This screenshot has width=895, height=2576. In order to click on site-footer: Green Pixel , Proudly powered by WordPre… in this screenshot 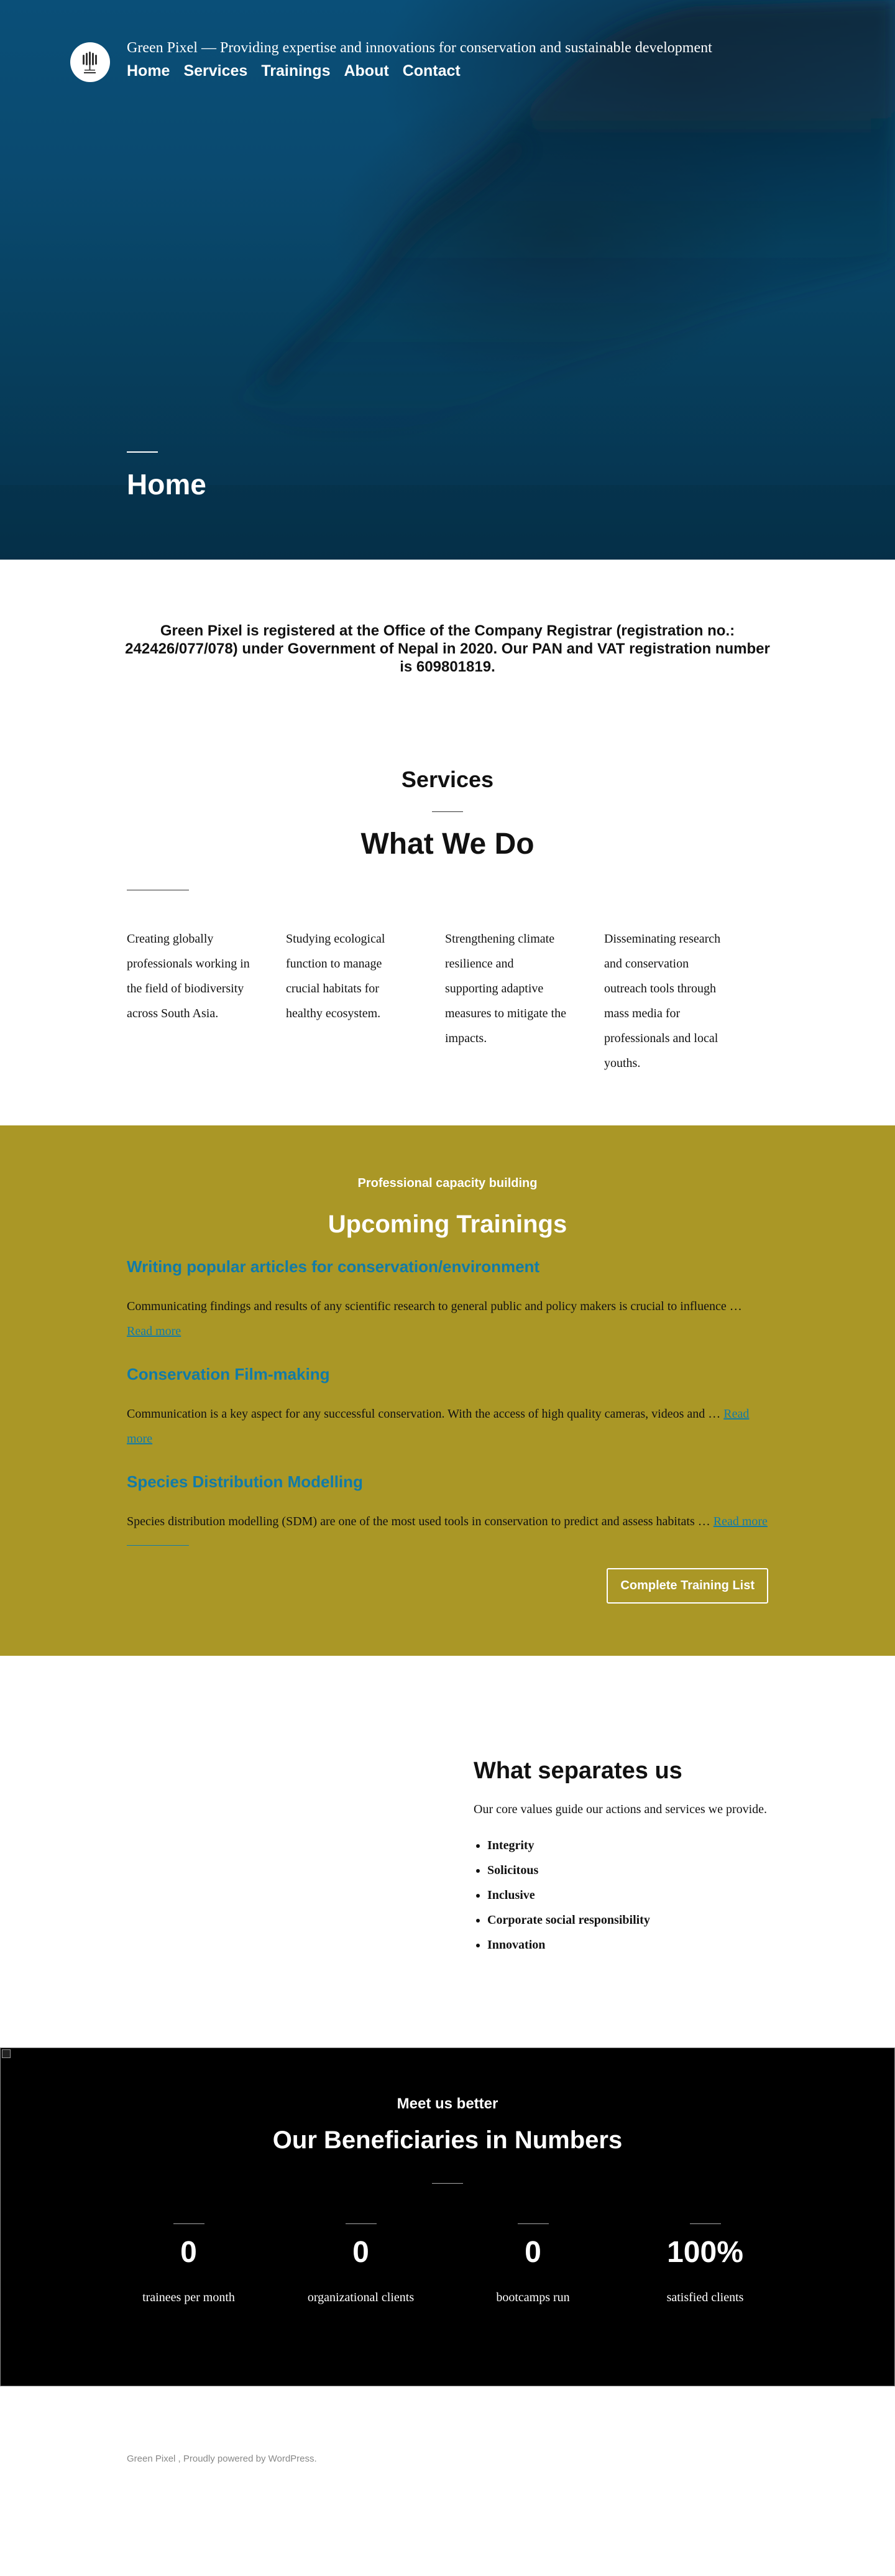, I will do `click(447, 2439)`.